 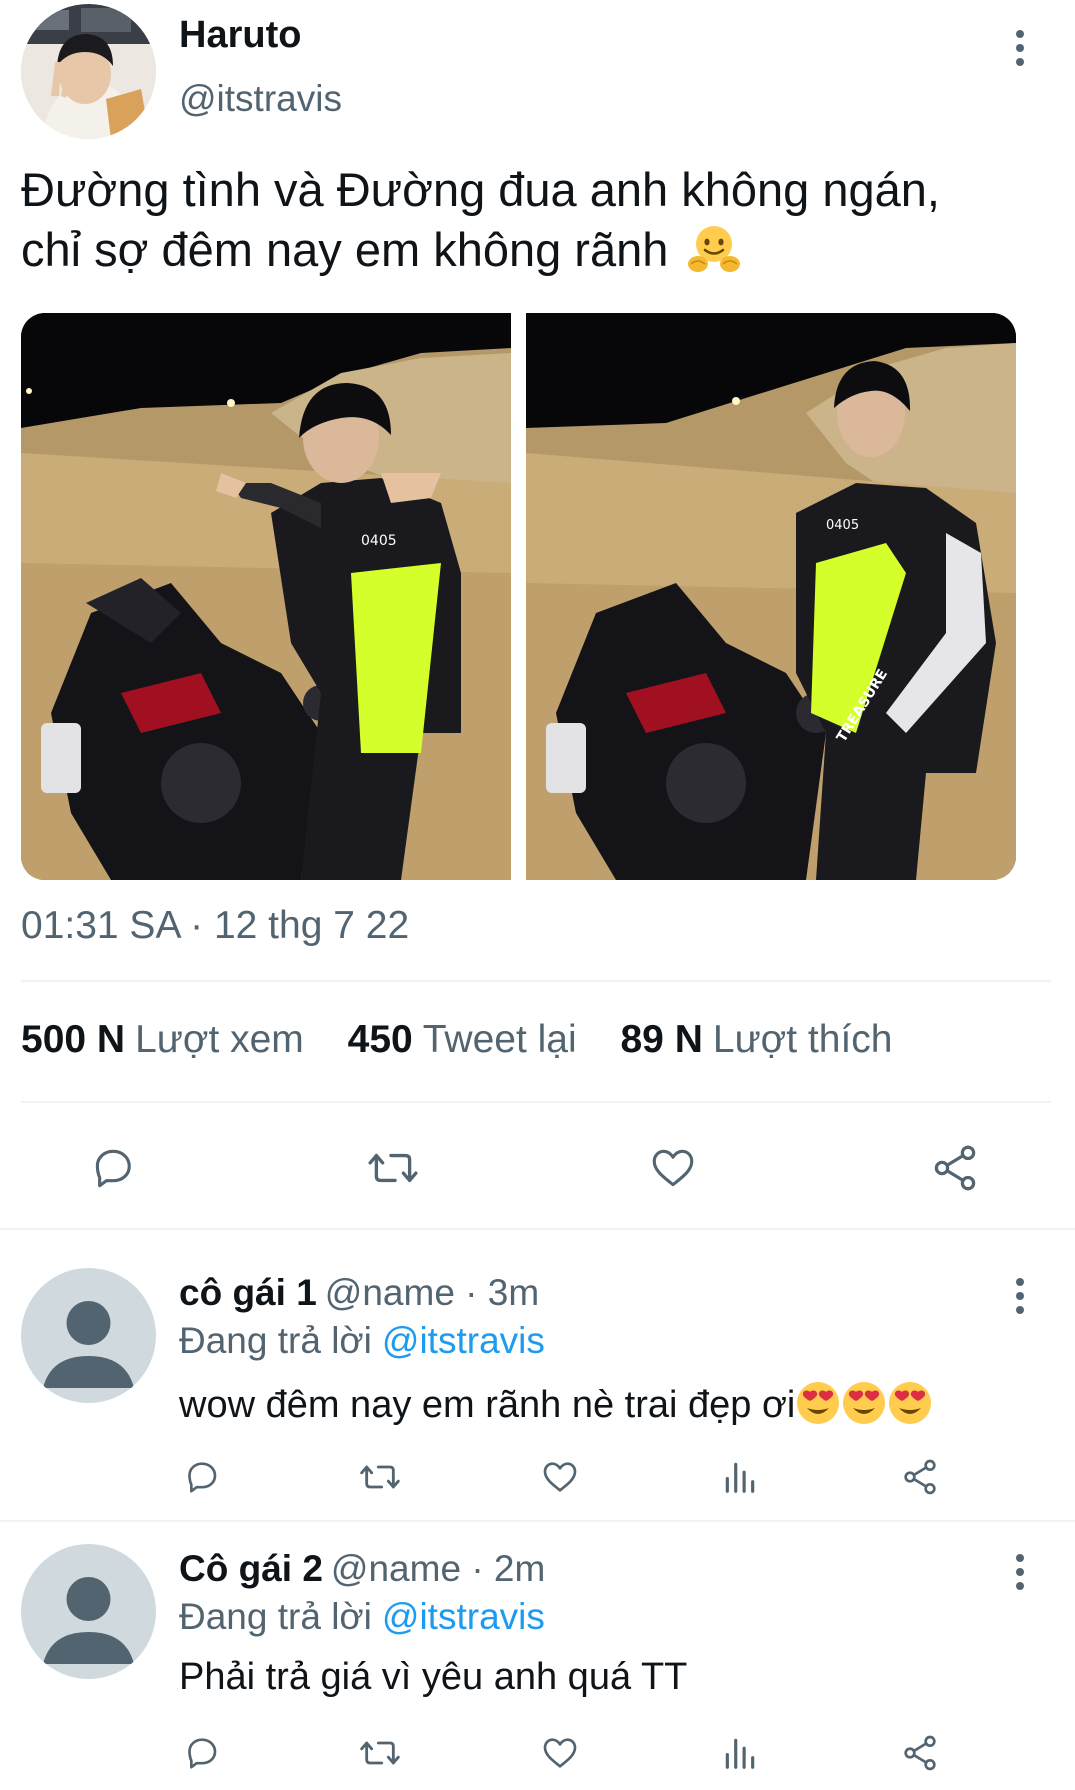 I want to click on tweet-timestamp: 01:31 SA · 12 thg 7 22, so click(x=215, y=926).